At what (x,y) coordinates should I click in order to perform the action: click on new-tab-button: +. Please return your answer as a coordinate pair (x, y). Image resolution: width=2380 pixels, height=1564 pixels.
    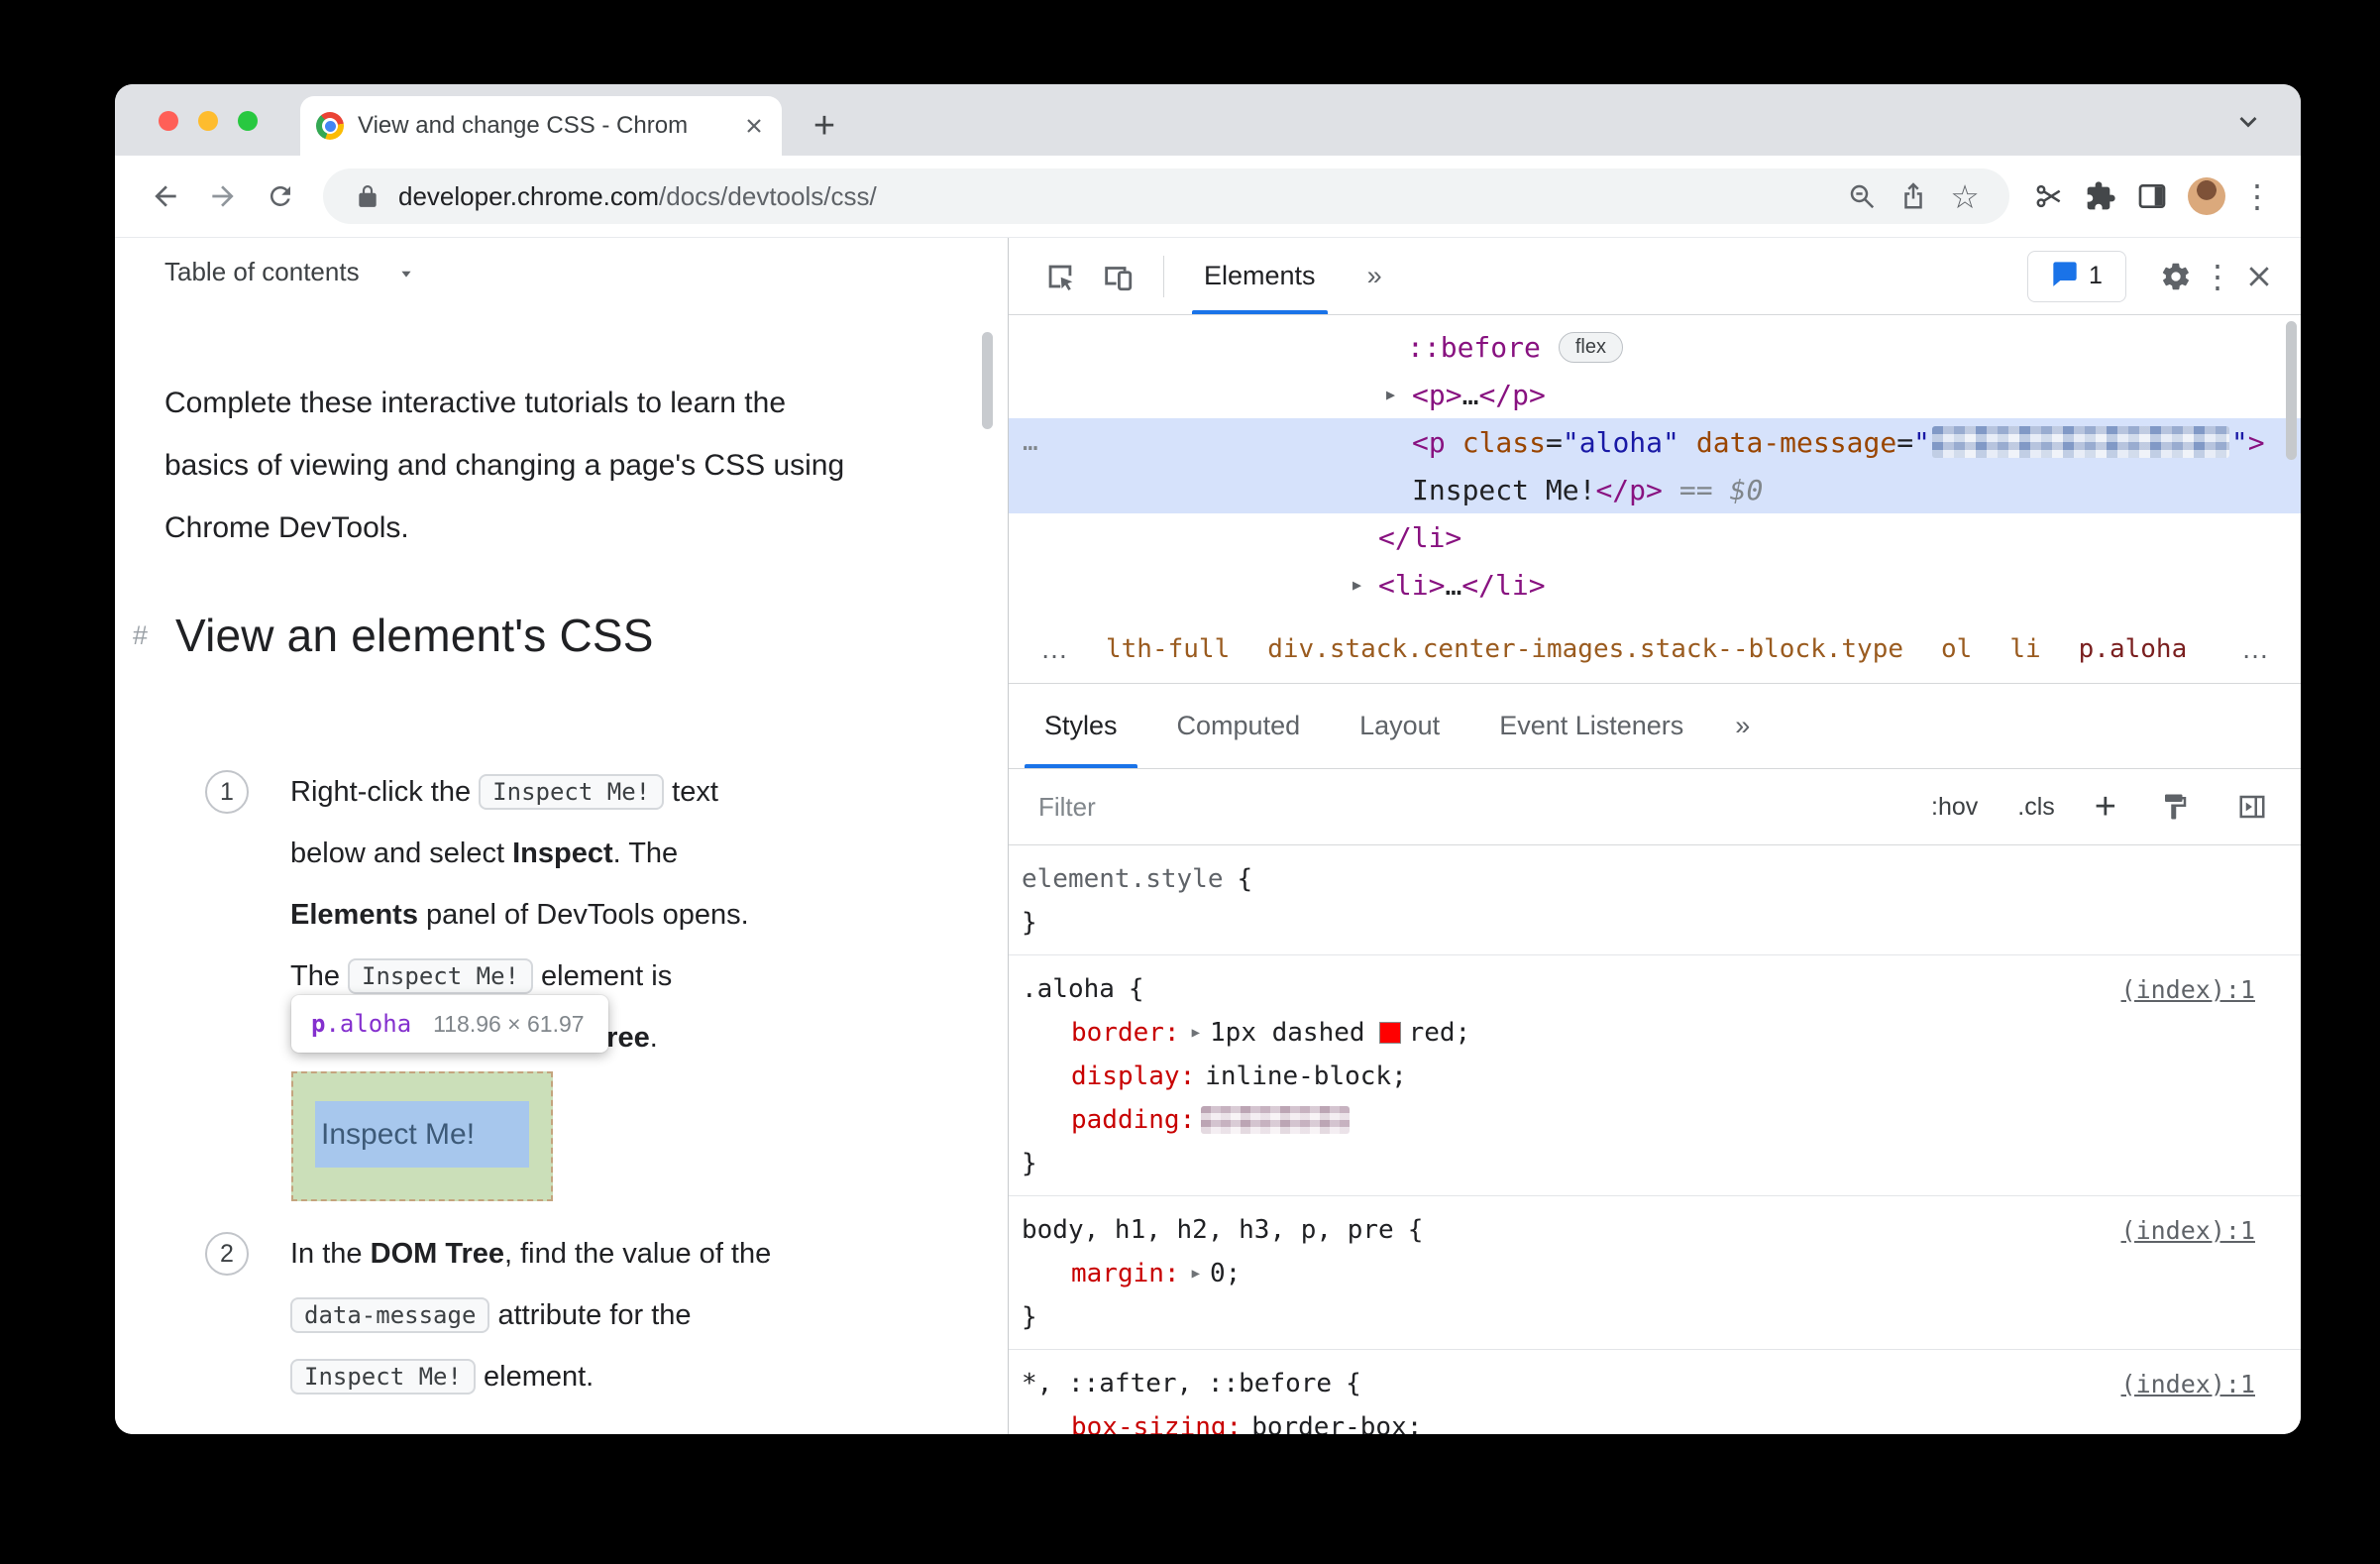
    Looking at the image, I should click on (824, 126).